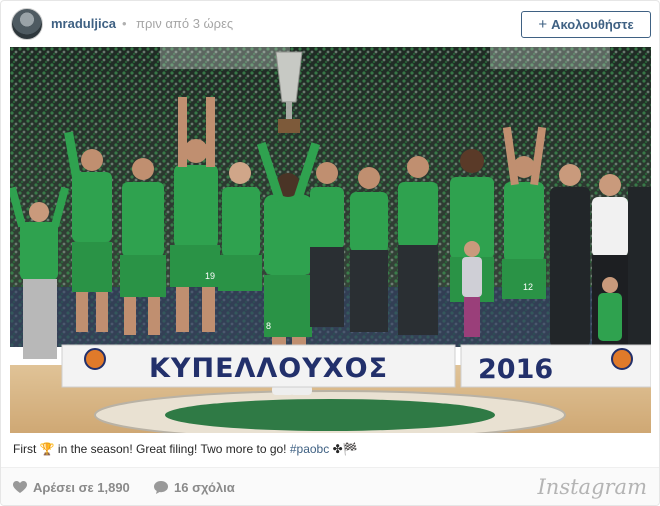 This screenshot has width=660, height=506. I want to click on banner-year: 2016, so click(515, 369).